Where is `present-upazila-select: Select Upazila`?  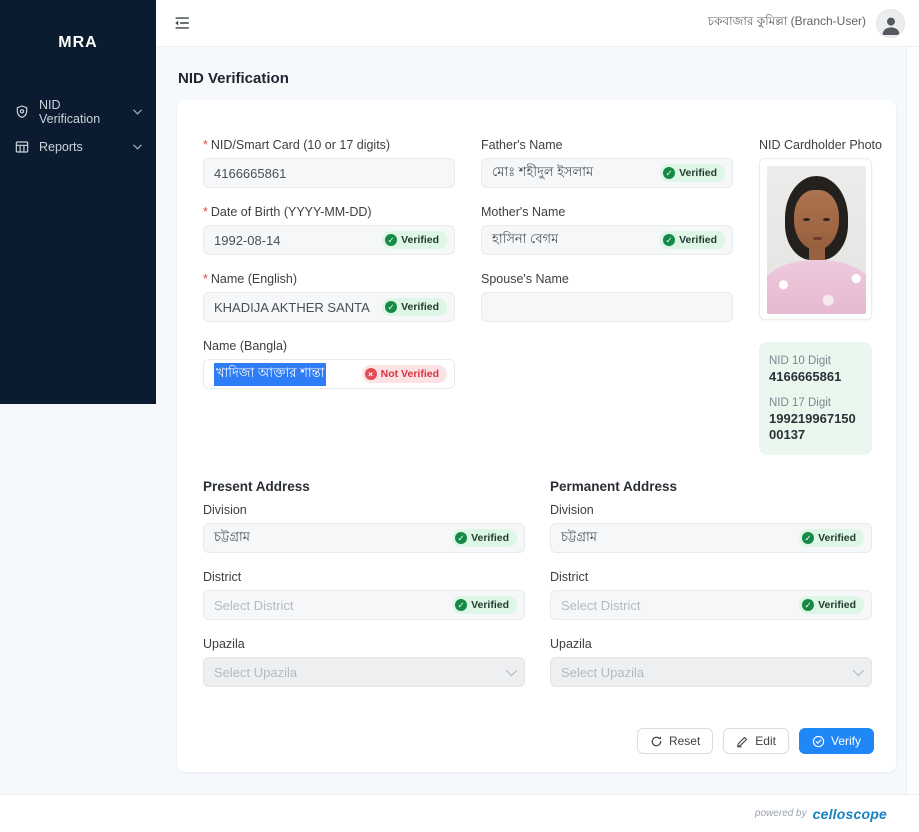 present-upazila-select: Select Upazila is located at coordinates (364, 672).